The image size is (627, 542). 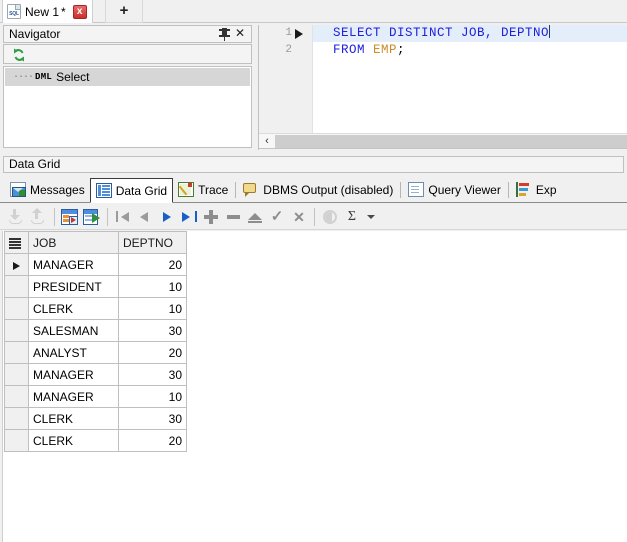 What do you see at coordinates (443, 149) in the screenshot?
I see `editor-bottom-edge` at bounding box center [443, 149].